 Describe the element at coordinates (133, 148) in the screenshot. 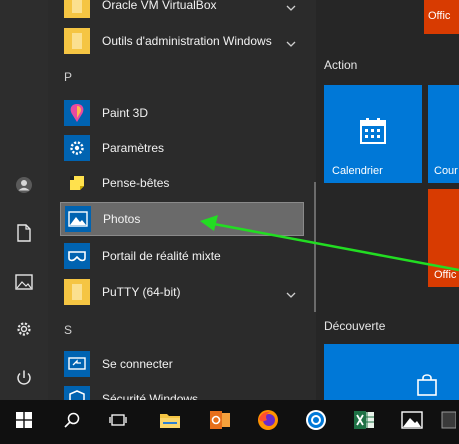

I see `app-label: Paramètres` at that location.